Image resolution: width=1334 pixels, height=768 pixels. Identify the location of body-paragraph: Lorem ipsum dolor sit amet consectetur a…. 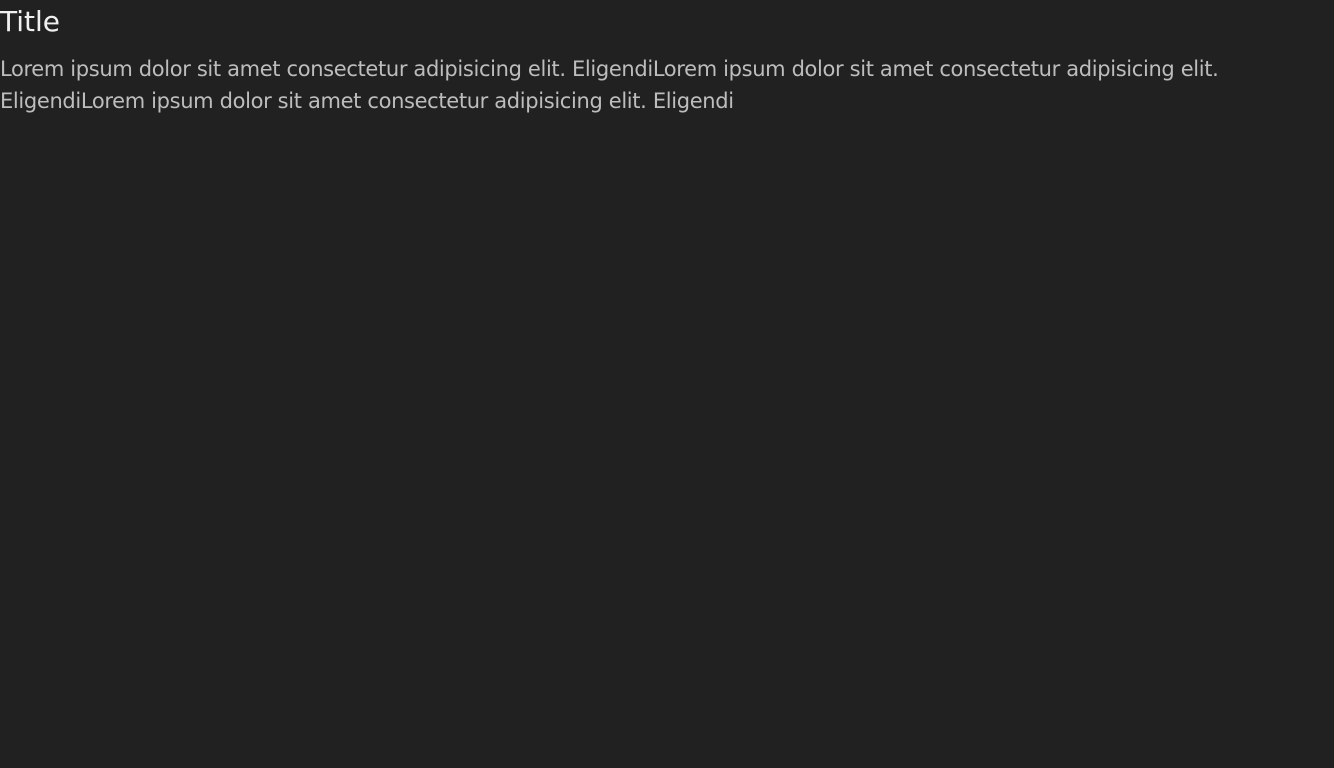
(609, 85).